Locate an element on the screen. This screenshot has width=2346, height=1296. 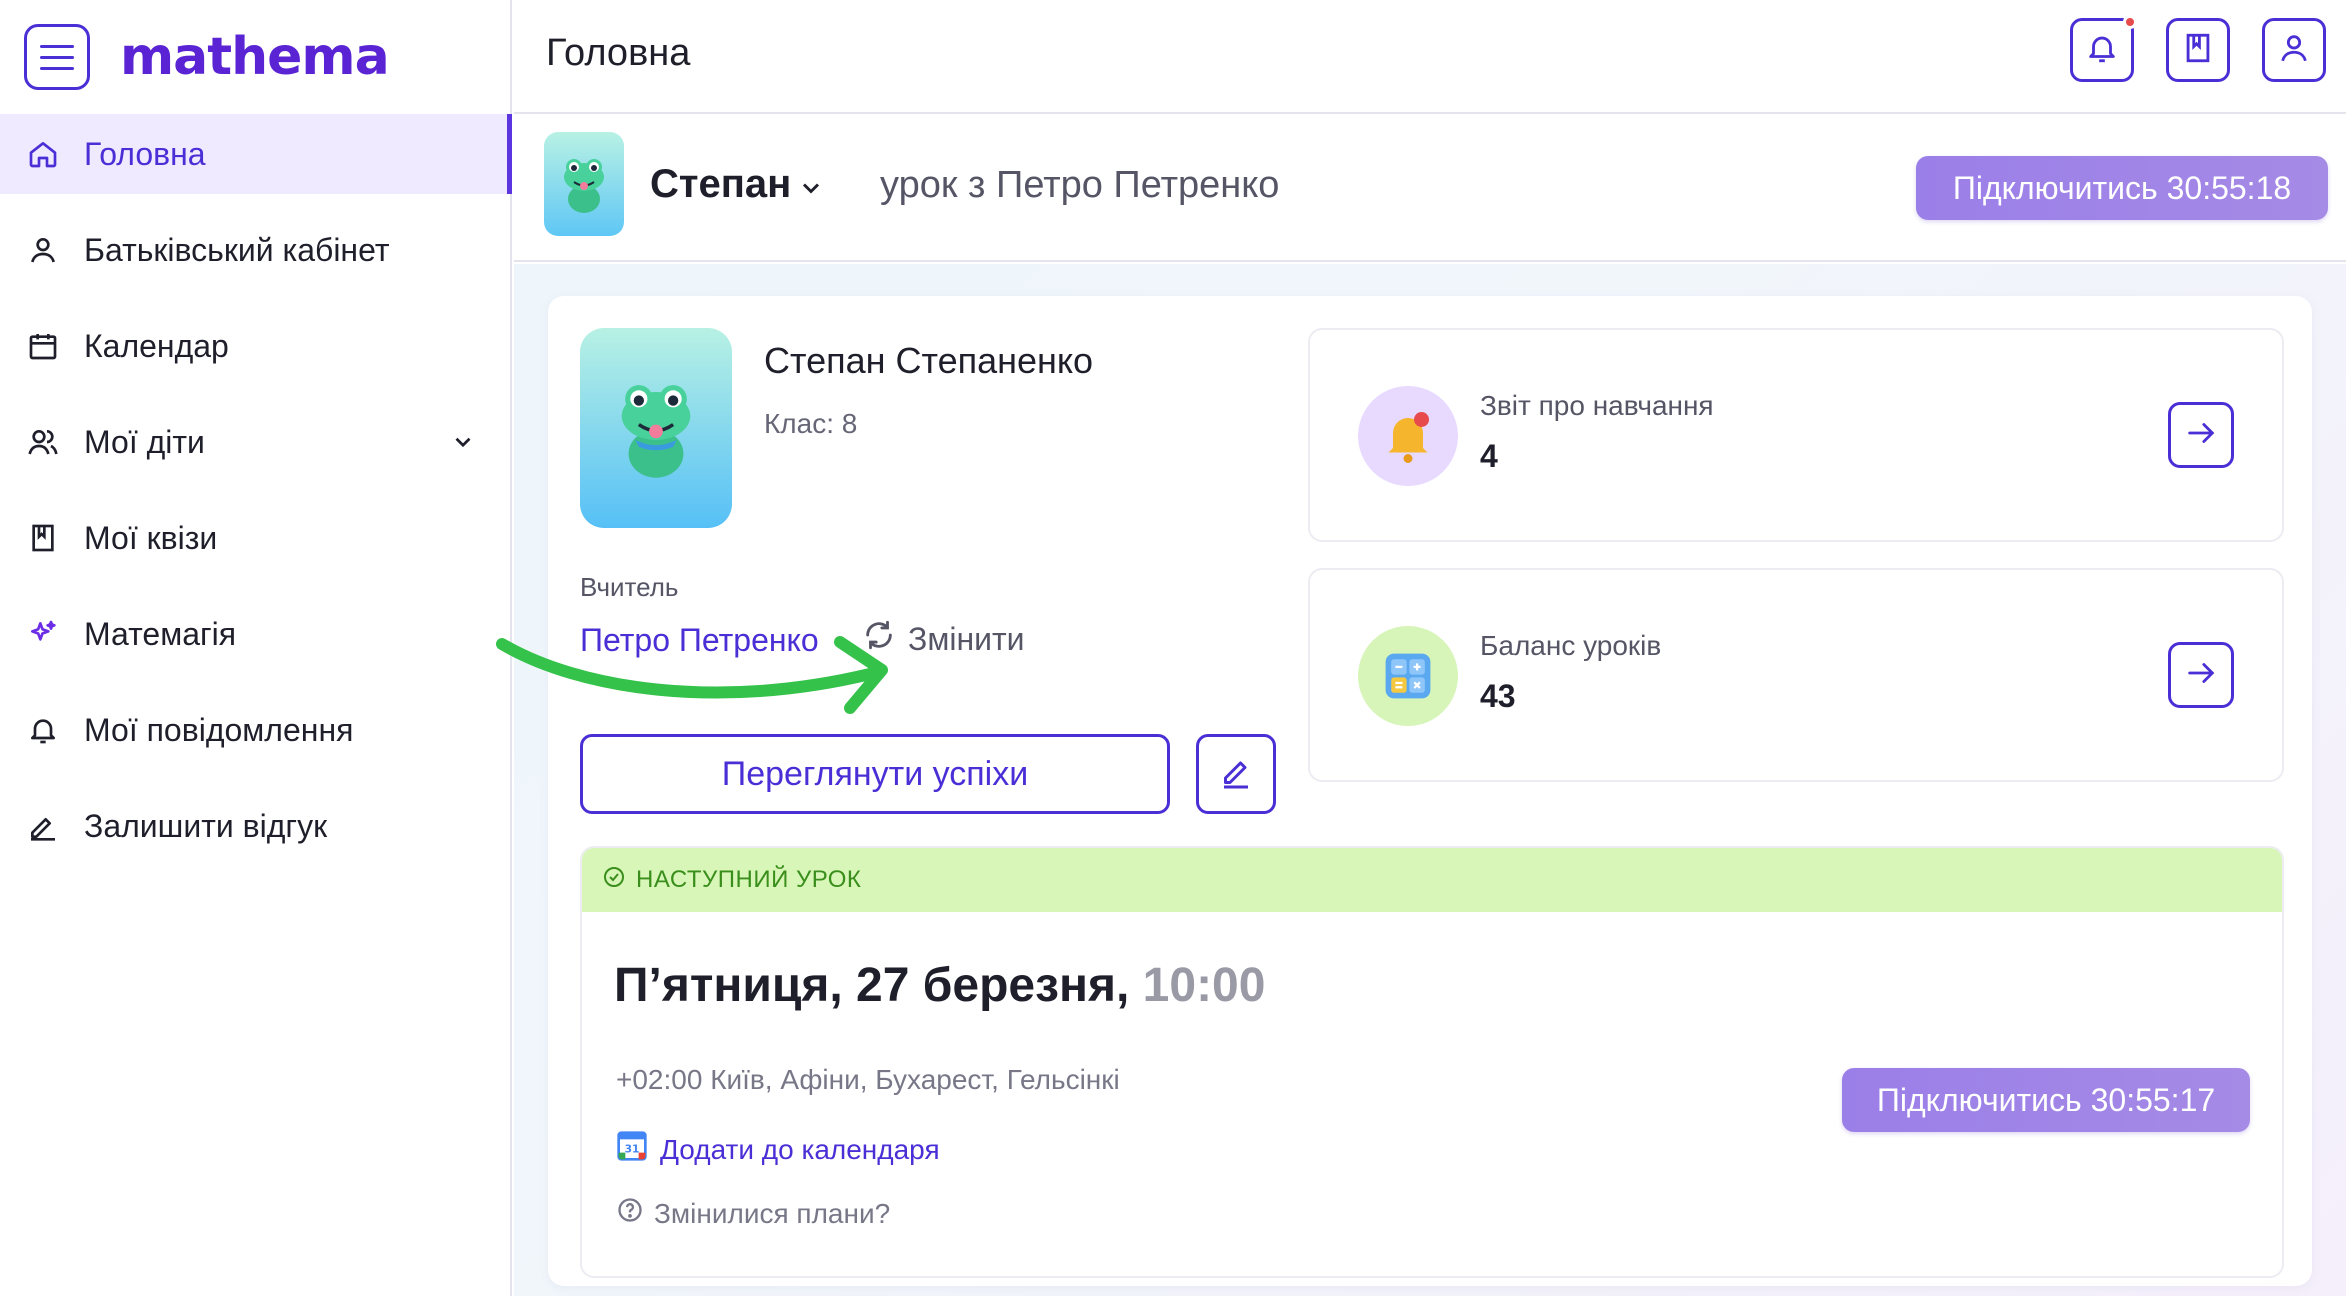
logo: mathema is located at coordinates (255, 57).